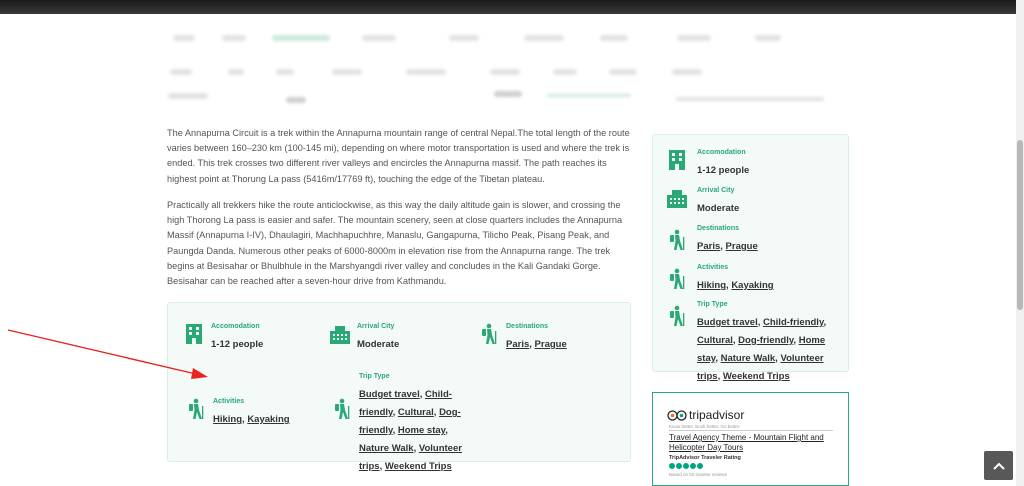 The height and width of the screenshot is (486, 1024). I want to click on tripadvisor-rating-label: TripAdvisor Traveler Rating, so click(705, 458).